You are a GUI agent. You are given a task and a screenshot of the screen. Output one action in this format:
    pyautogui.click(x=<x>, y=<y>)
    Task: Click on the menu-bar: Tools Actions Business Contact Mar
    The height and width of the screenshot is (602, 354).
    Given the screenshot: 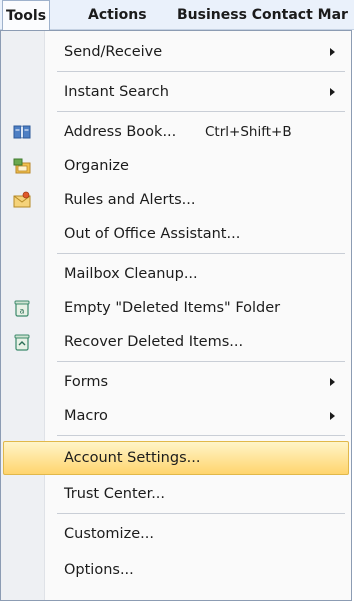 What is the action you would take?
    pyautogui.click(x=177, y=15)
    